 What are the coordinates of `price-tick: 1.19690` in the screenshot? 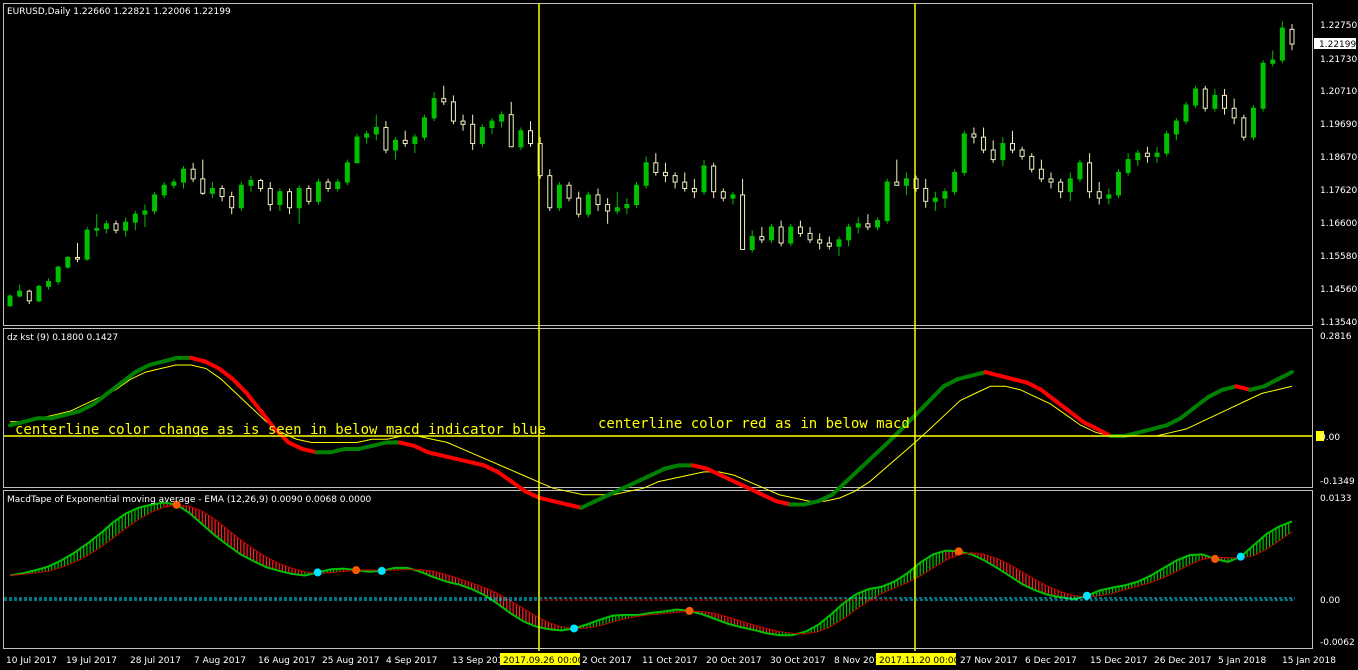 It's located at (1338, 125).